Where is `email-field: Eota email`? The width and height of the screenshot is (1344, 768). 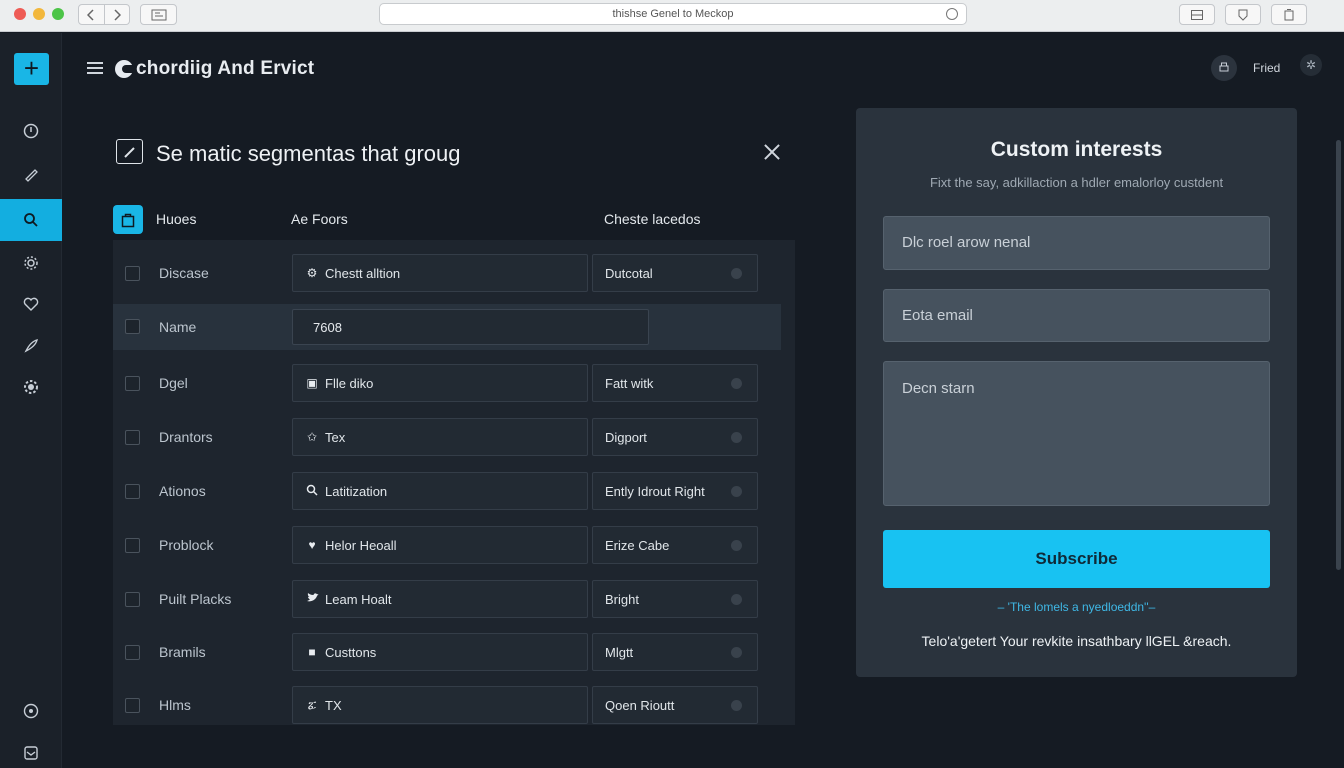
email-field: Eota email is located at coordinates (1076, 315).